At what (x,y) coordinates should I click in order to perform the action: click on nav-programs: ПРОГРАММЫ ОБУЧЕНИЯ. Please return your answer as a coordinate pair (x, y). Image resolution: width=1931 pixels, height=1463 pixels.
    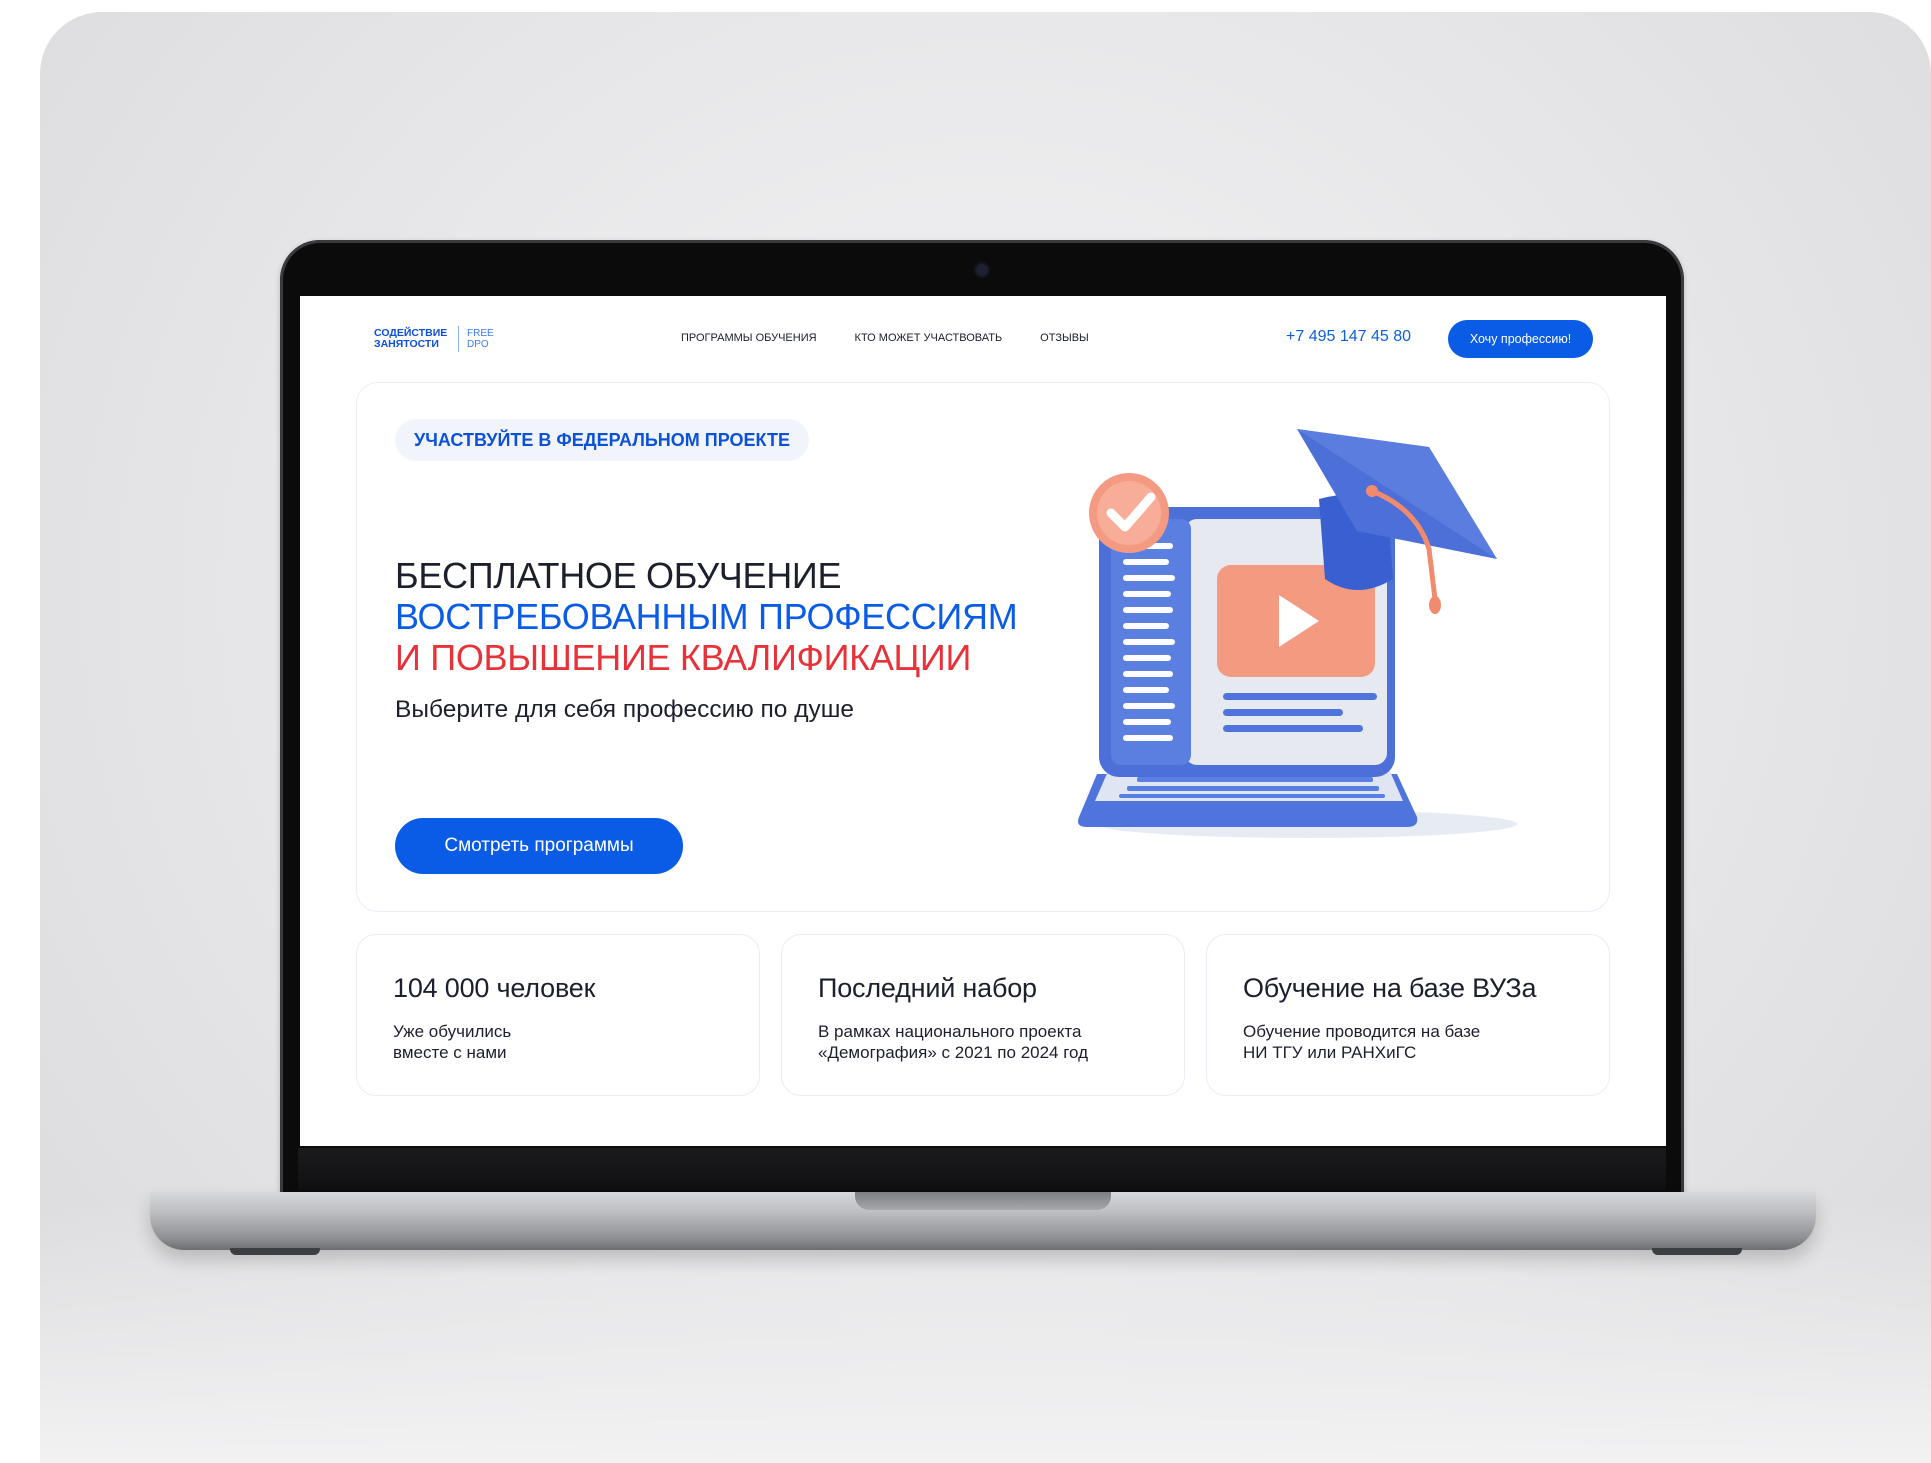
    Looking at the image, I should click on (749, 338).